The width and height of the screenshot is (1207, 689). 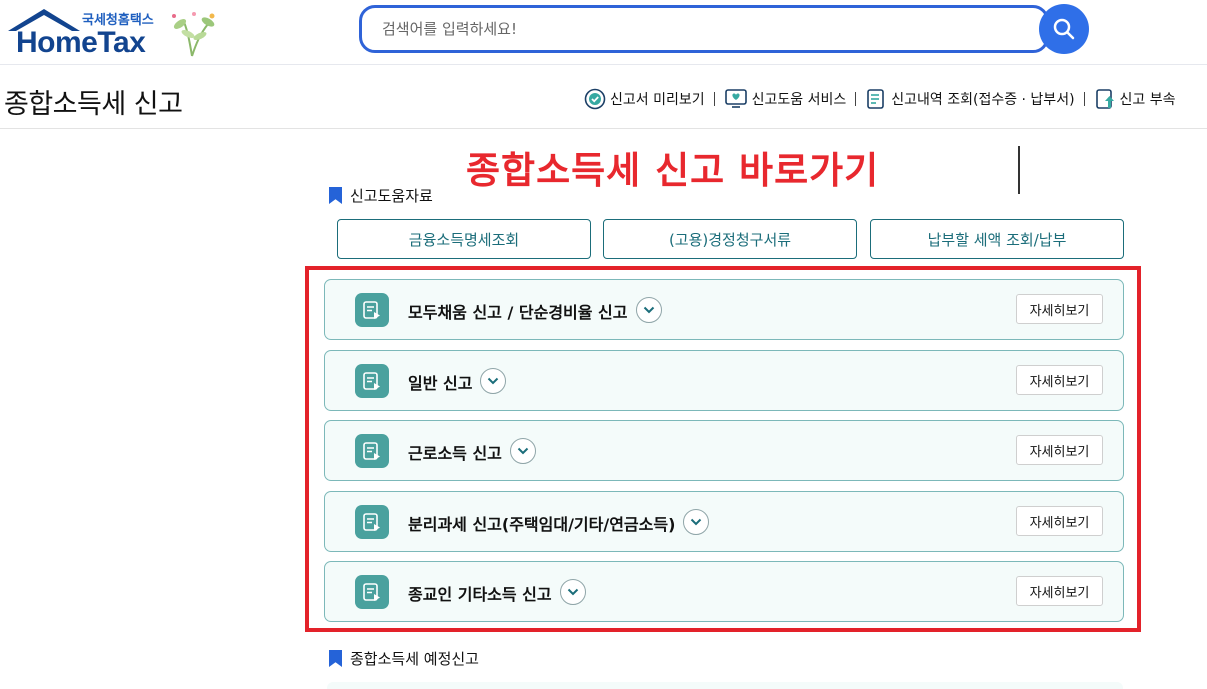 I want to click on quick-link-attachments: 신고 부속, so click(x=1135, y=99).